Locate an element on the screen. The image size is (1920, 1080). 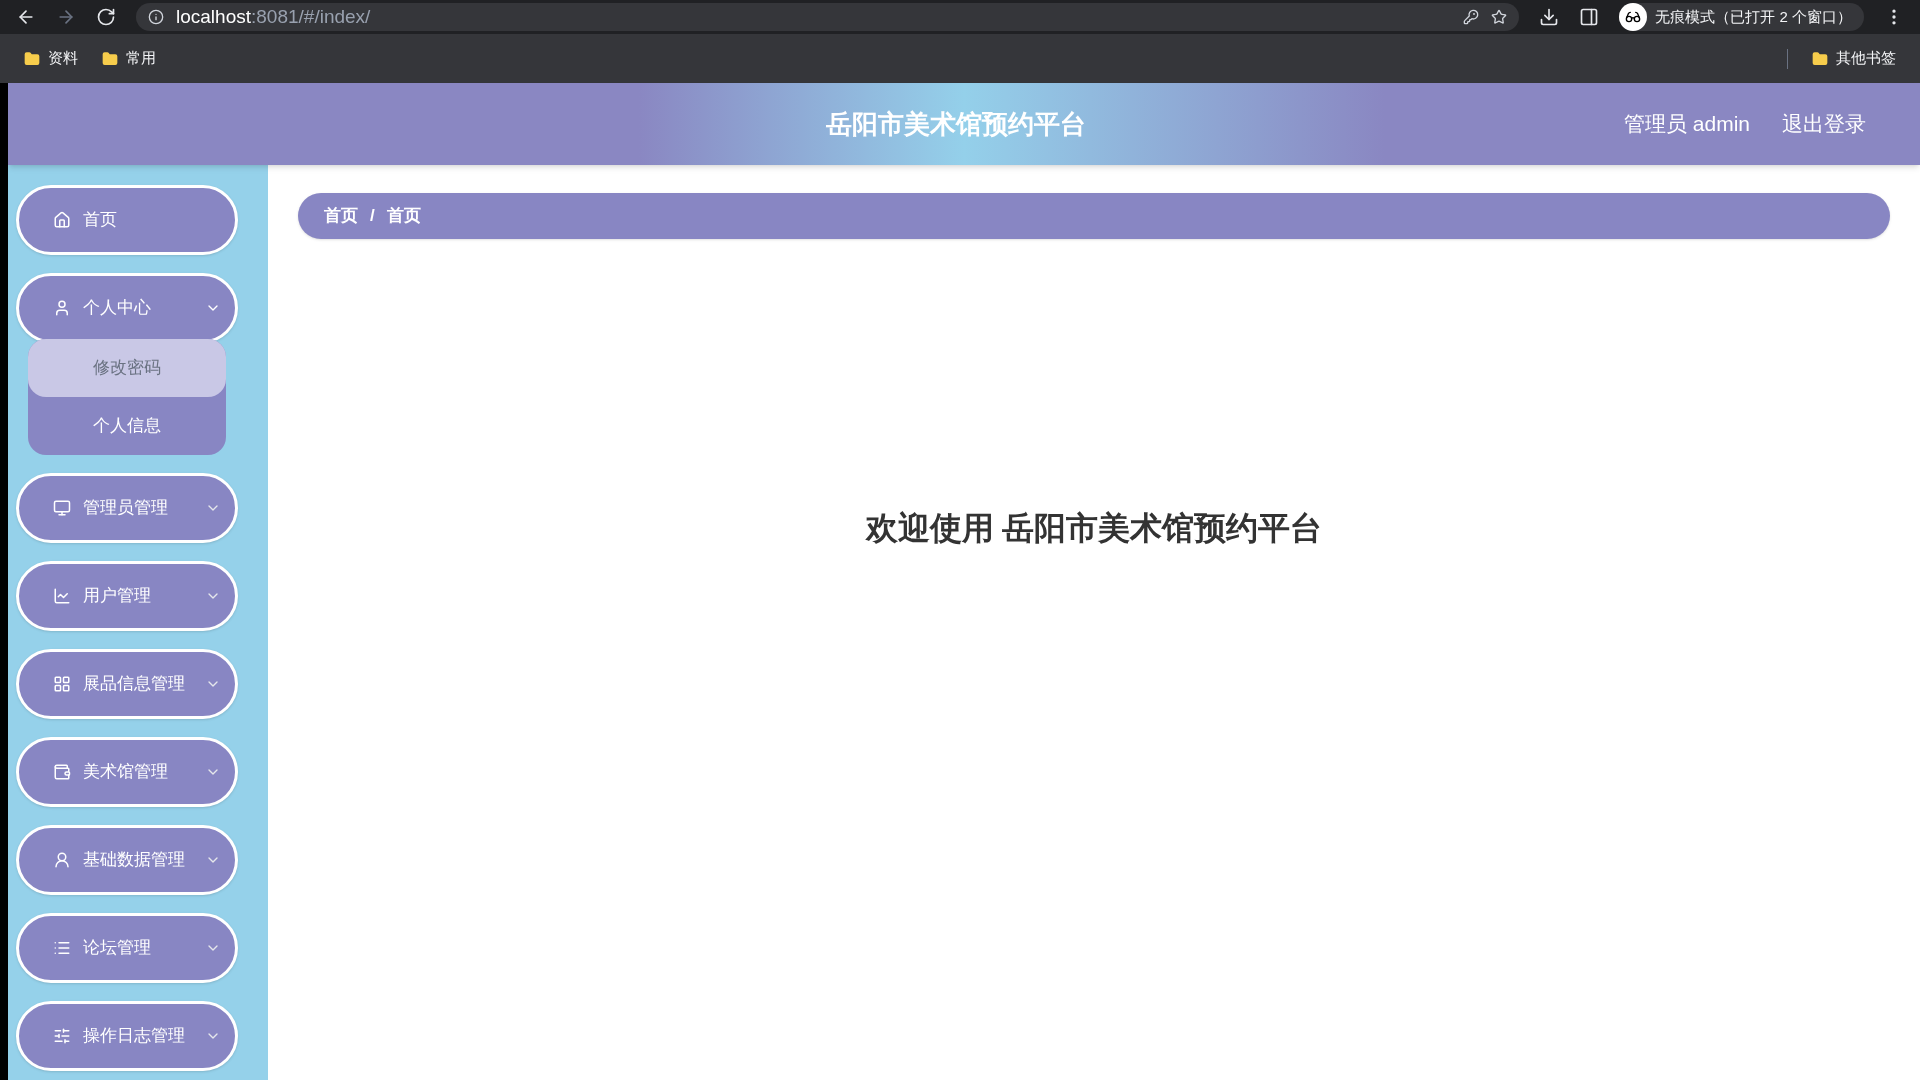
chart-icon is located at coordinates (62, 596).